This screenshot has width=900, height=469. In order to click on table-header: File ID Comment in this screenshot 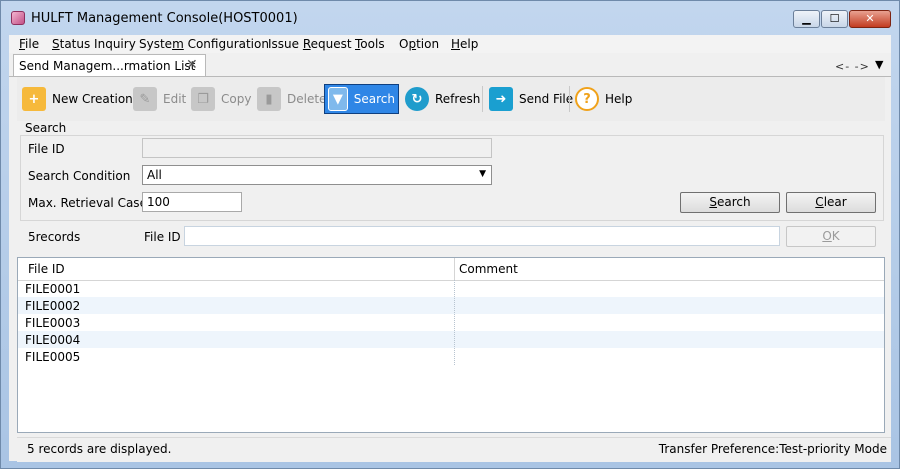, I will do `click(451, 269)`.